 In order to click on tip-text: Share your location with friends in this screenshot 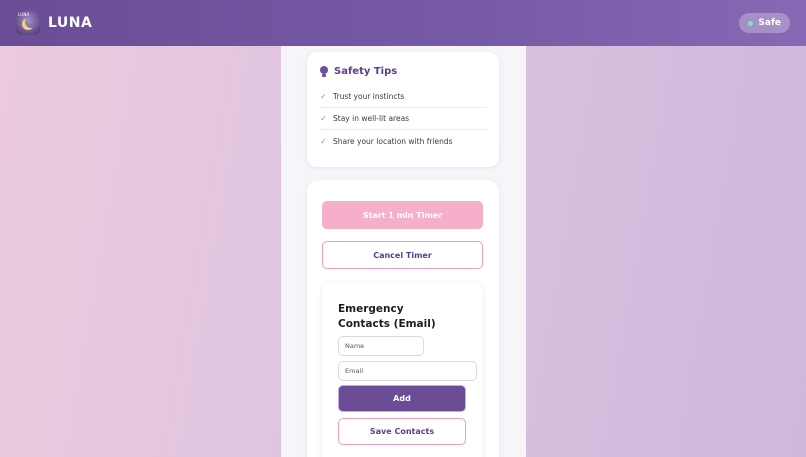, I will do `click(393, 141)`.